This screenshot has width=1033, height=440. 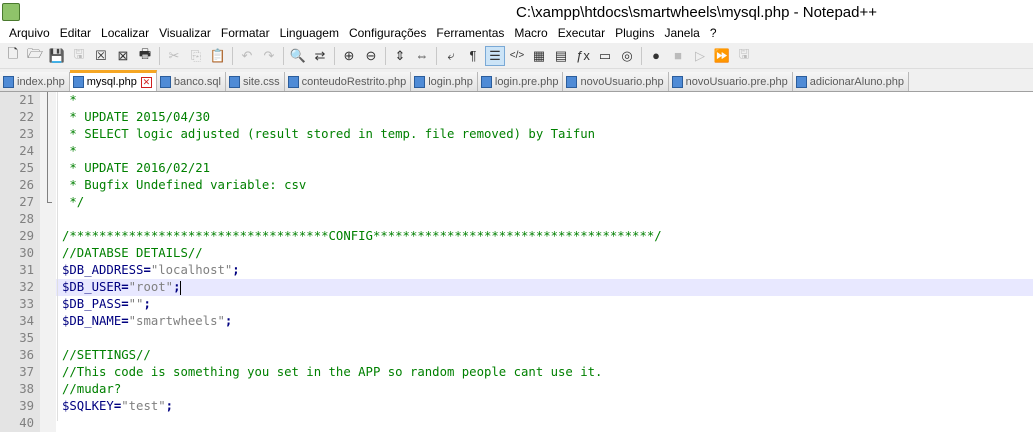 I want to click on stop-macro-icon: ■, so click(x=678, y=56).